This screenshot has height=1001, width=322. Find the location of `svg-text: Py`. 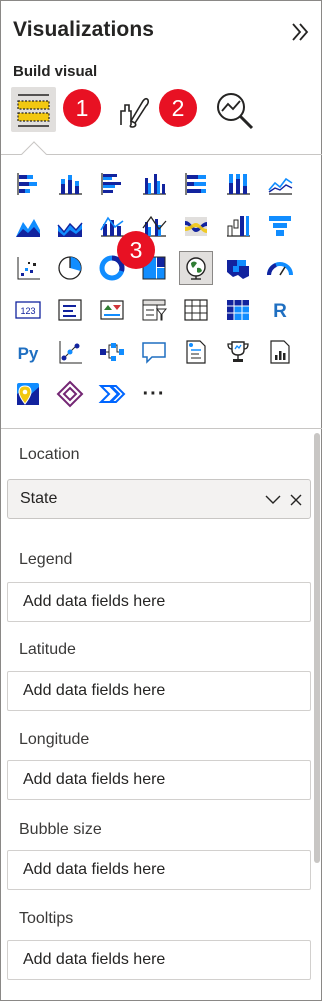

svg-text: Py is located at coordinates (28, 353).